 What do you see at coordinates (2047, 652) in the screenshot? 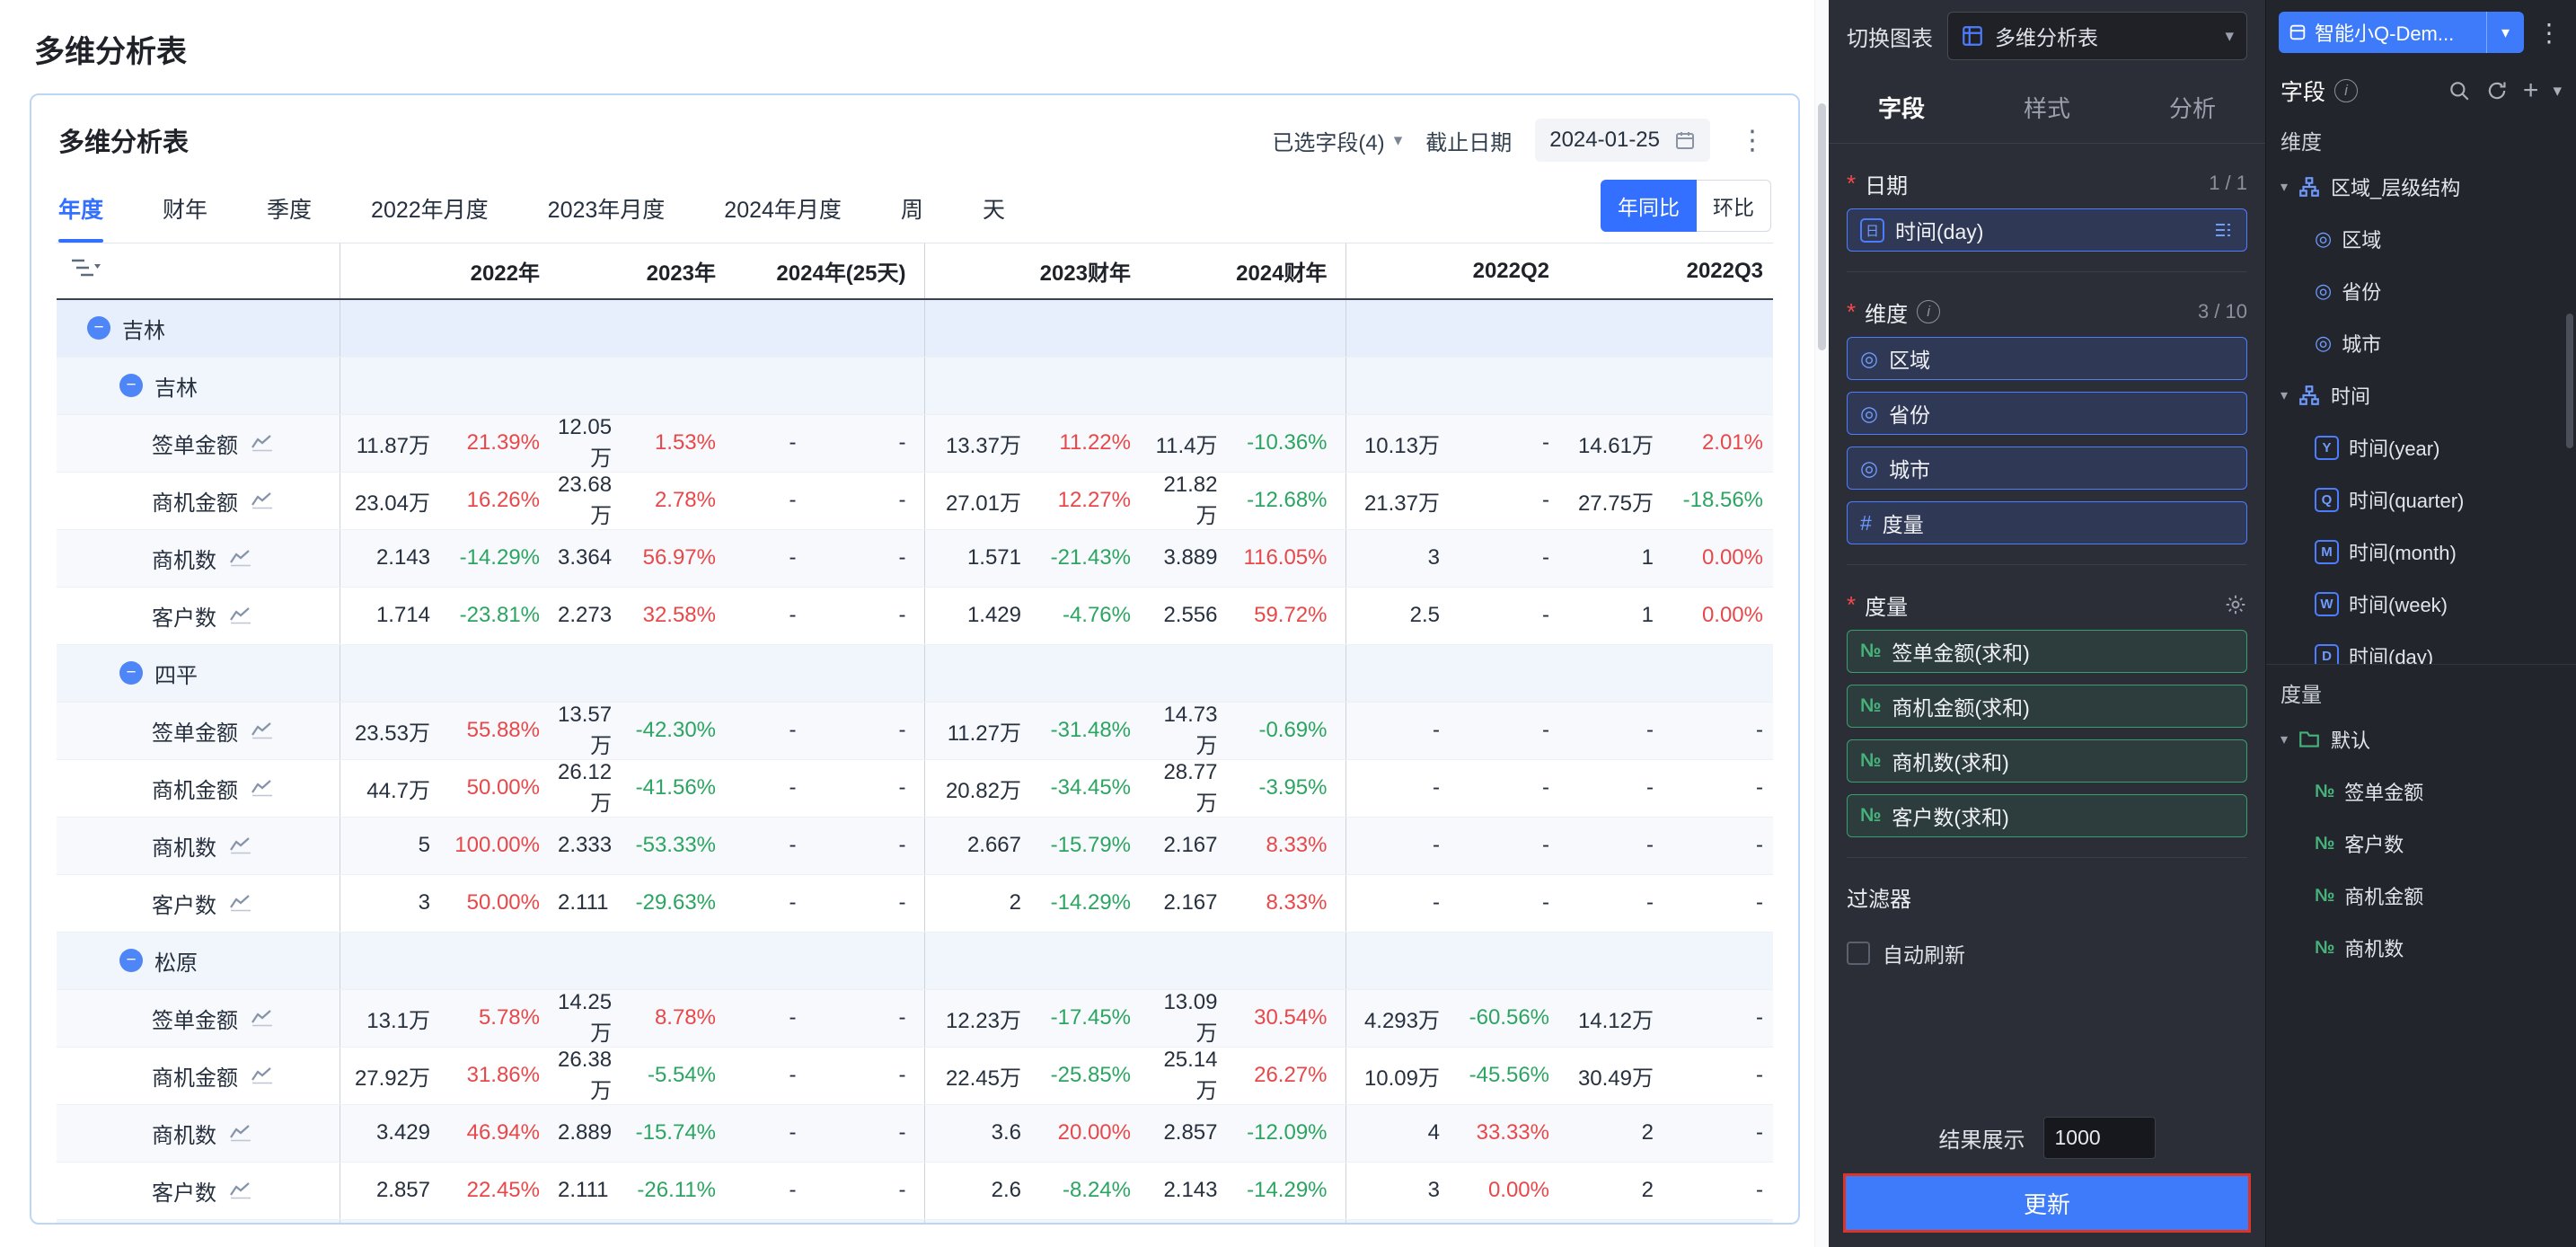
I see `field-chip: № 签单金额(求和)` at bounding box center [2047, 652].